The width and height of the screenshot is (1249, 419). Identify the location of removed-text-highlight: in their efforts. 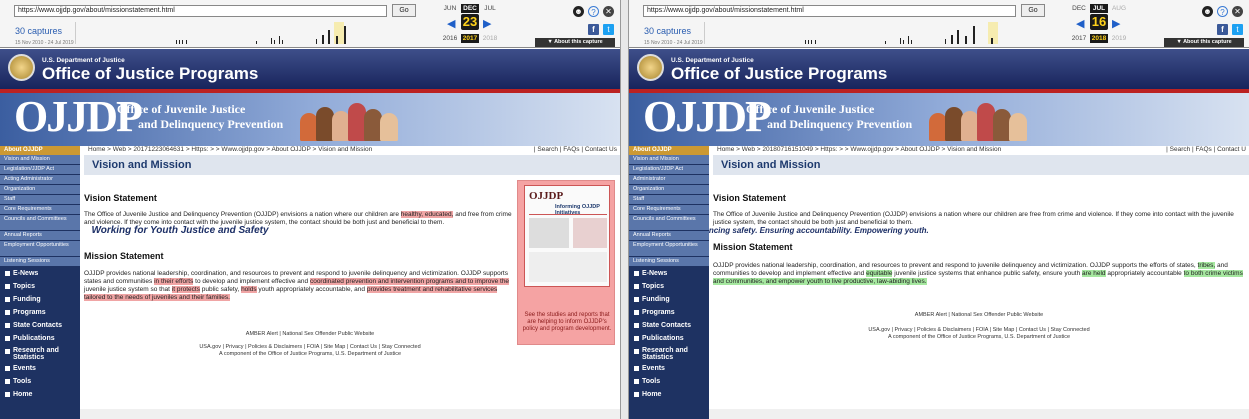
(174, 281).